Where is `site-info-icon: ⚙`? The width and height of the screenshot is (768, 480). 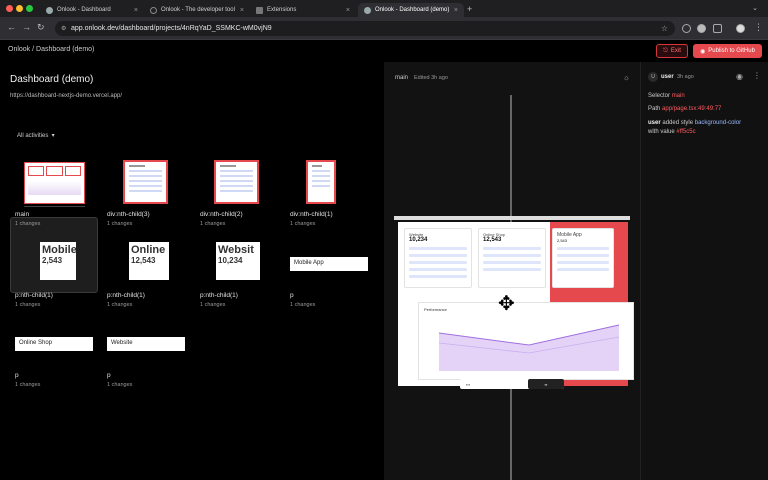 site-info-icon: ⚙ is located at coordinates (63, 28).